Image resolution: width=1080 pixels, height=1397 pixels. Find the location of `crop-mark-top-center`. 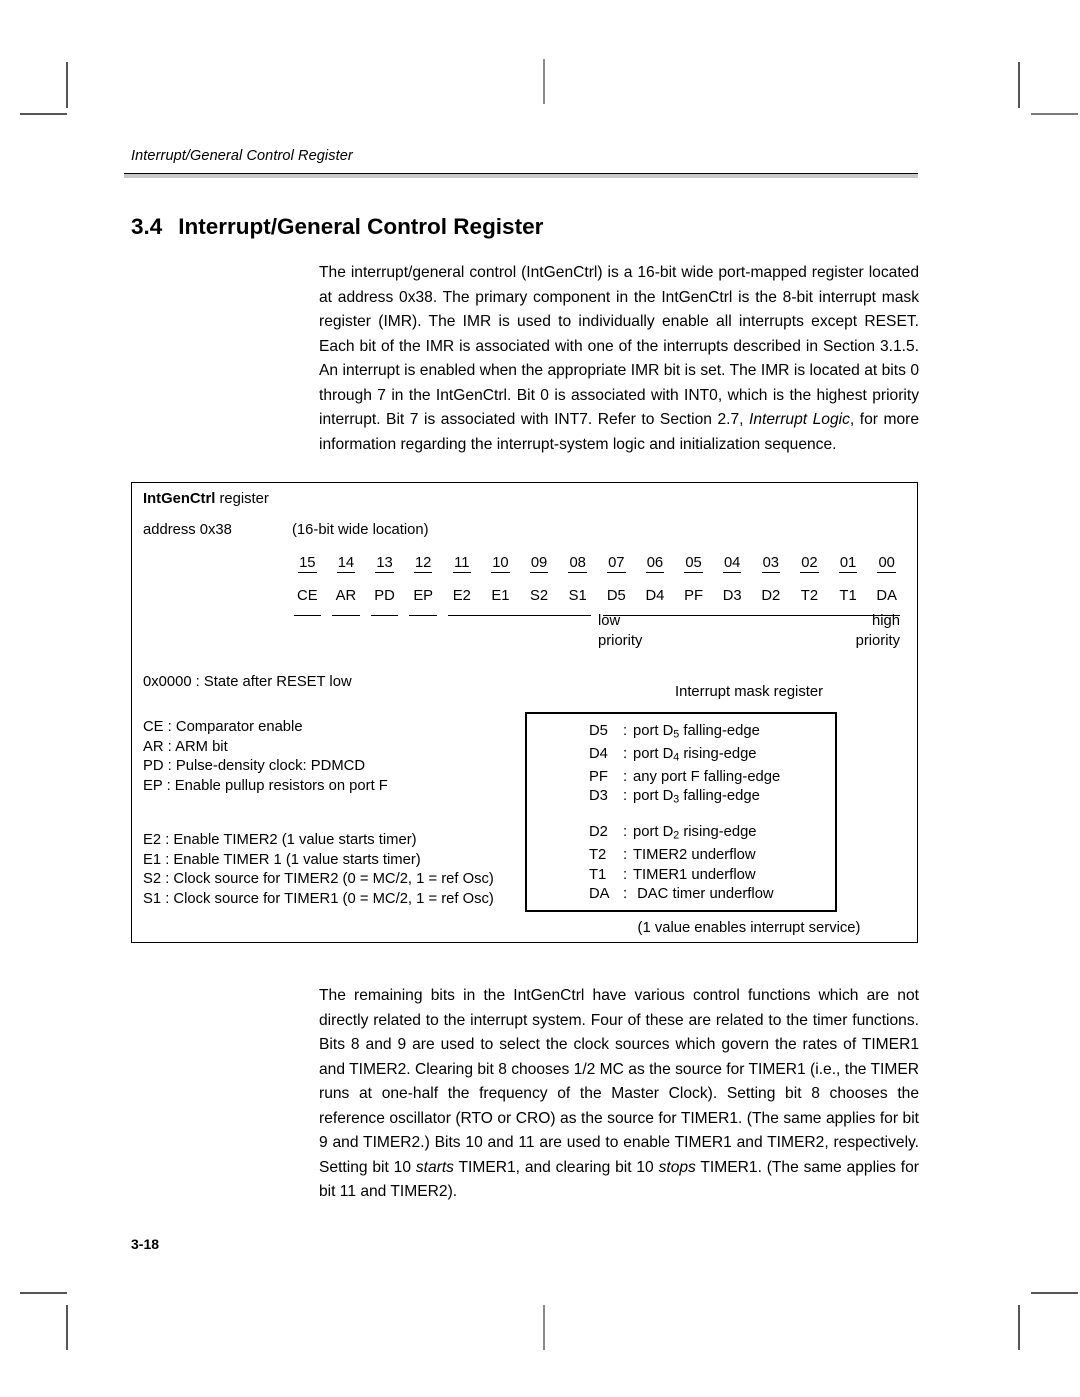

crop-mark-top-center is located at coordinates (544, 81).